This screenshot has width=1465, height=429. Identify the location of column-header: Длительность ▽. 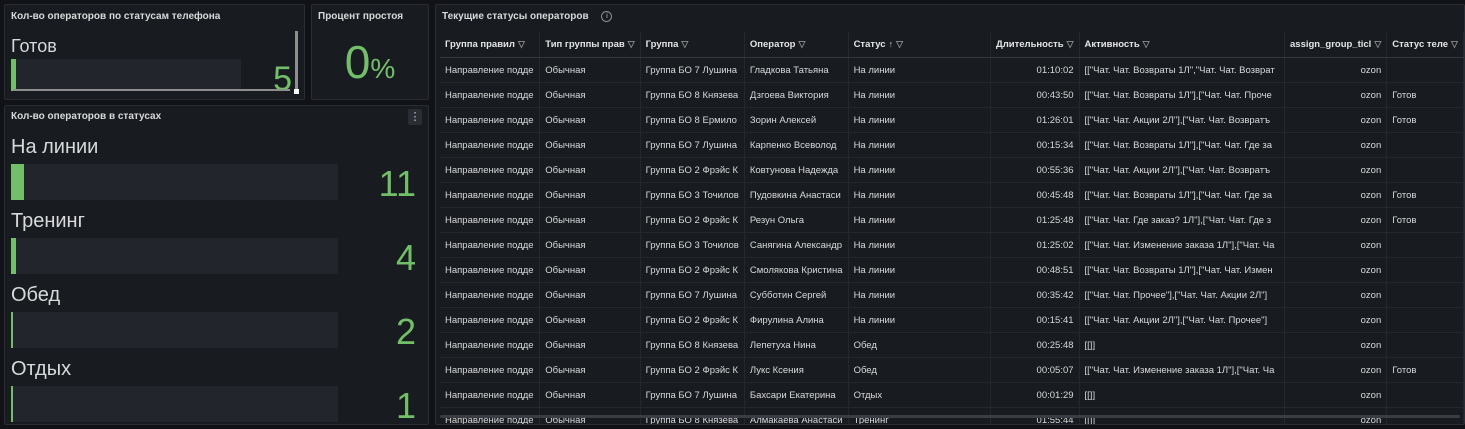
(1035, 45).